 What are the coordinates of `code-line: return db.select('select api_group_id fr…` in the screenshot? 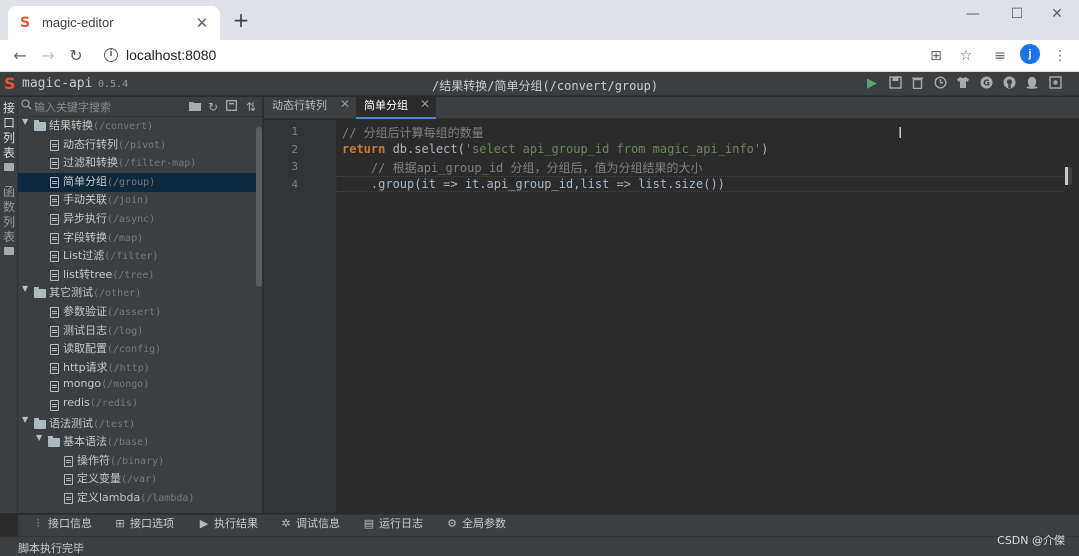 It's located at (555, 149).